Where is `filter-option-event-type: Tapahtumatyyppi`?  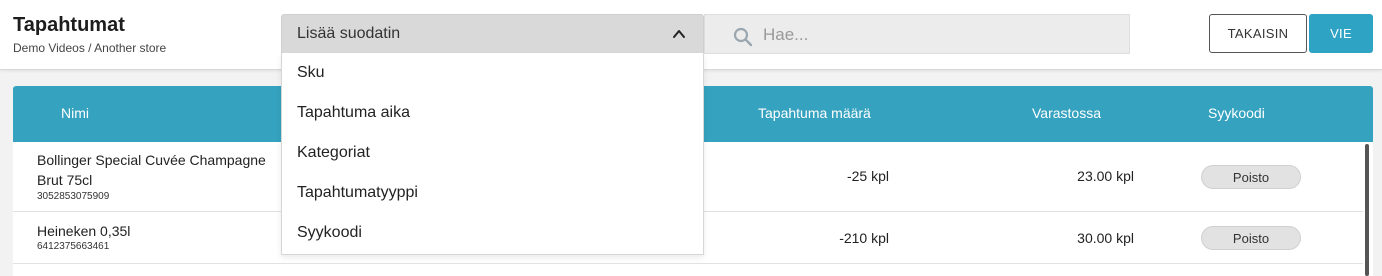 filter-option-event-type: Tapahtumatyyppi is located at coordinates (492, 193).